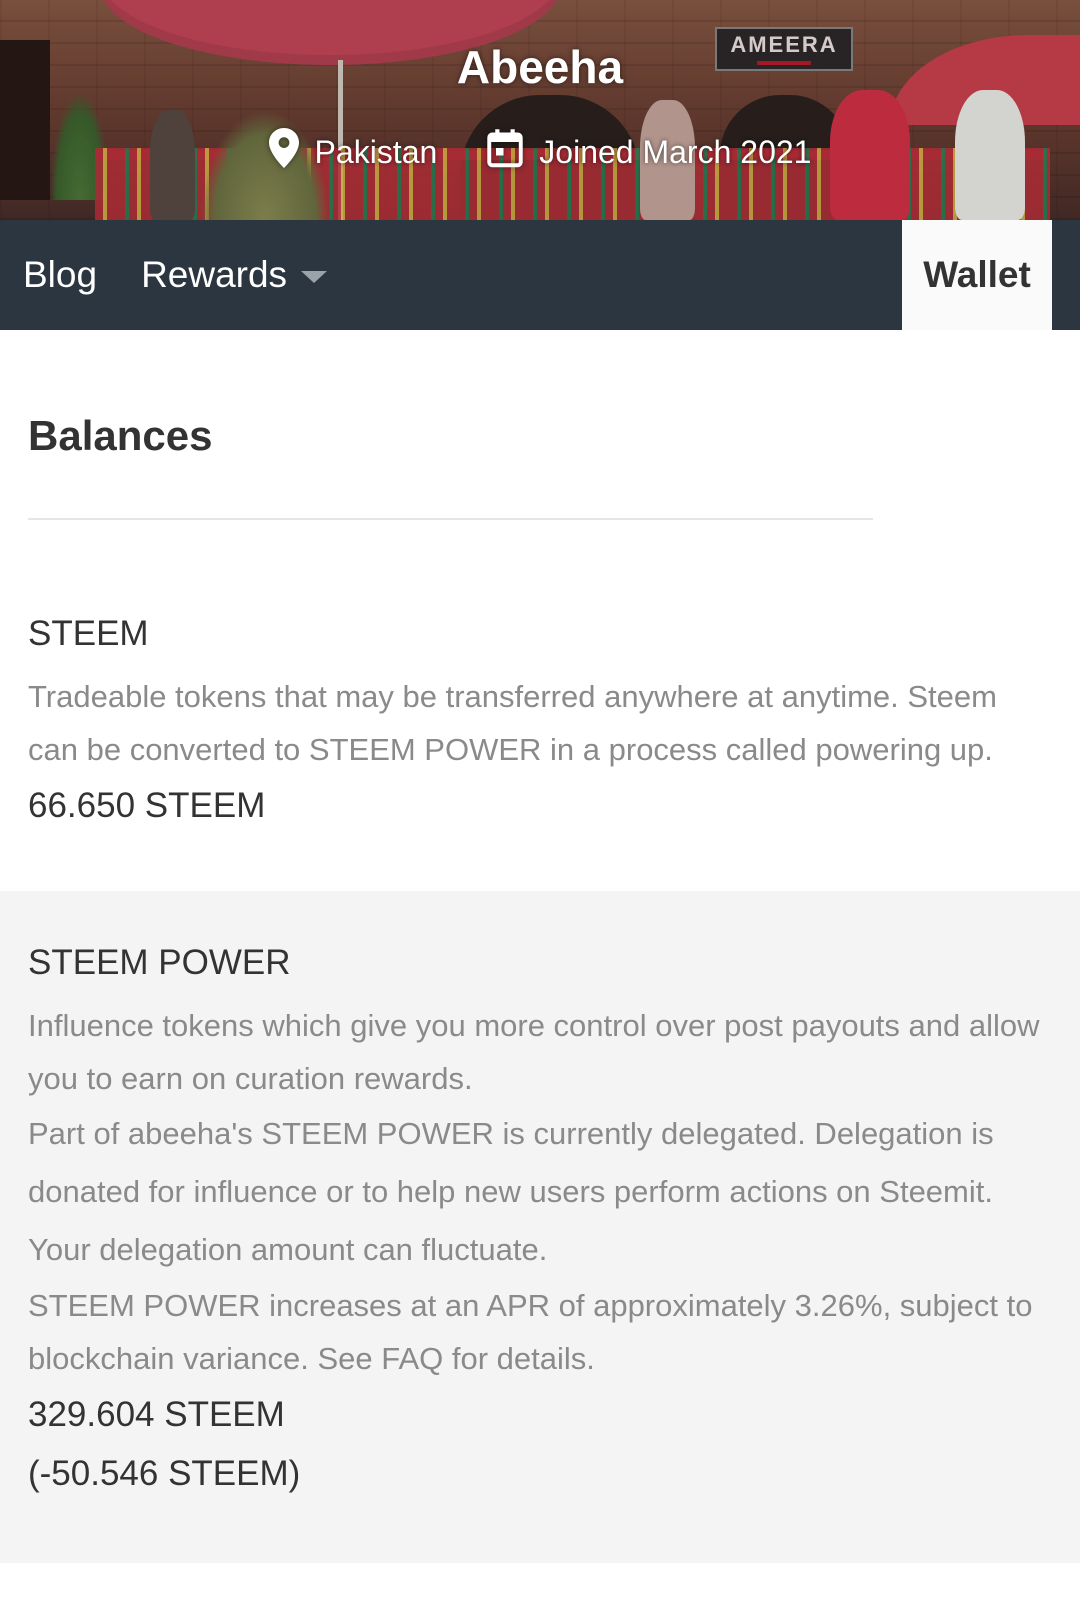 This screenshot has height=1621, width=1080. I want to click on tab-wallet-label: Wallet, so click(977, 274).